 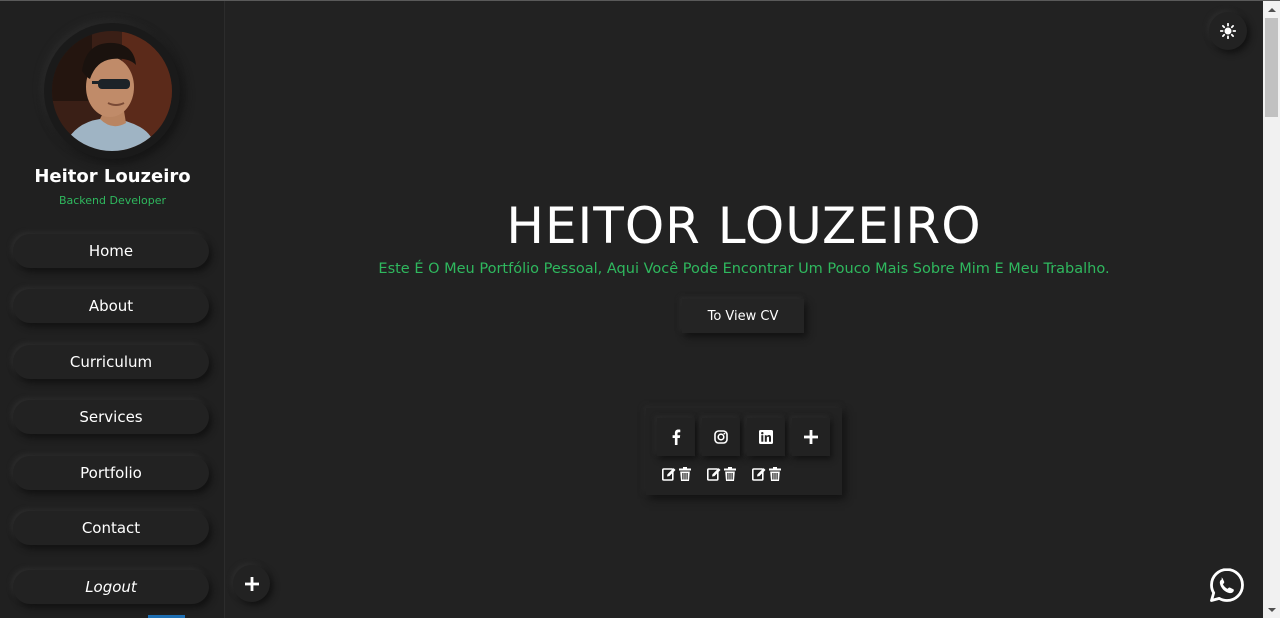 I want to click on vertical-scrollbar, so click(x=1271, y=309).